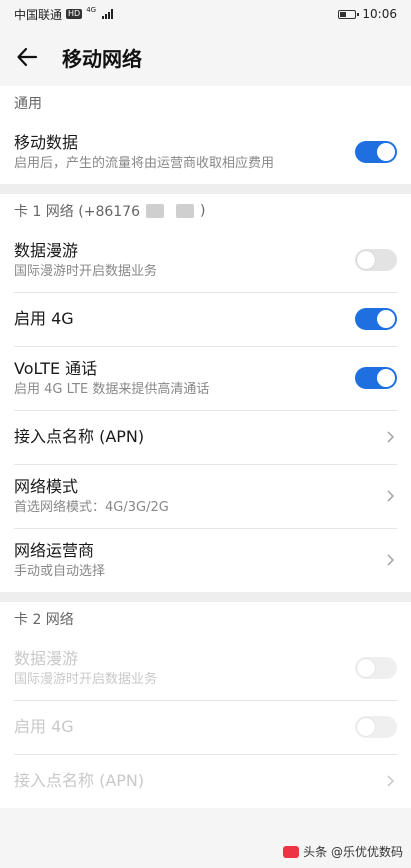  What do you see at coordinates (112, 389) in the screenshot?
I see `volte-subtitle: 启用 4G LTE 数据来提供高清通话` at bounding box center [112, 389].